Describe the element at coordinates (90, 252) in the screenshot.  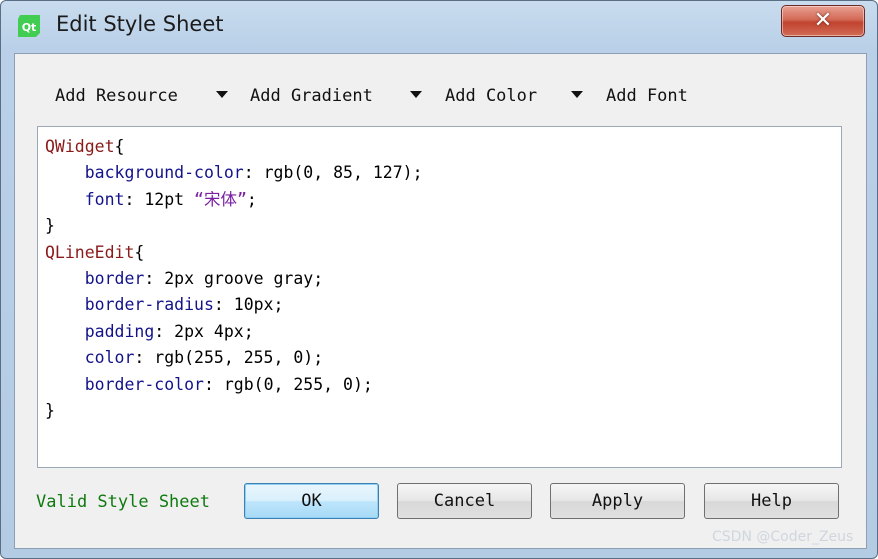
I see `selector-text: QLineEdit` at that location.